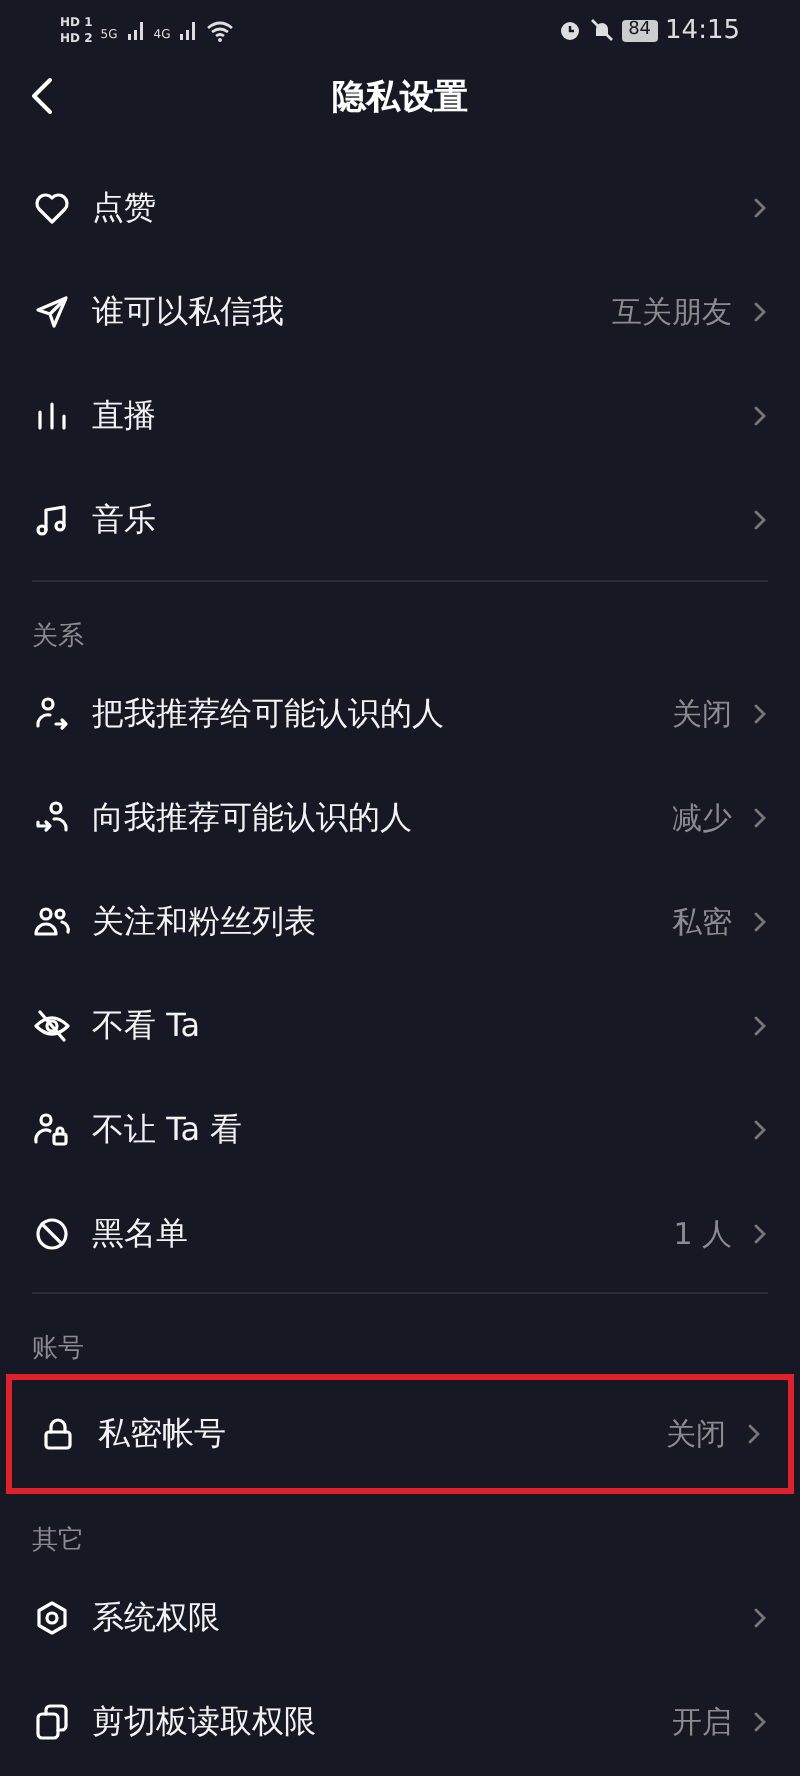  Describe the element at coordinates (400, 1722) in the screenshot. I see `settings-row: 剪切板读取权限 开启` at that location.